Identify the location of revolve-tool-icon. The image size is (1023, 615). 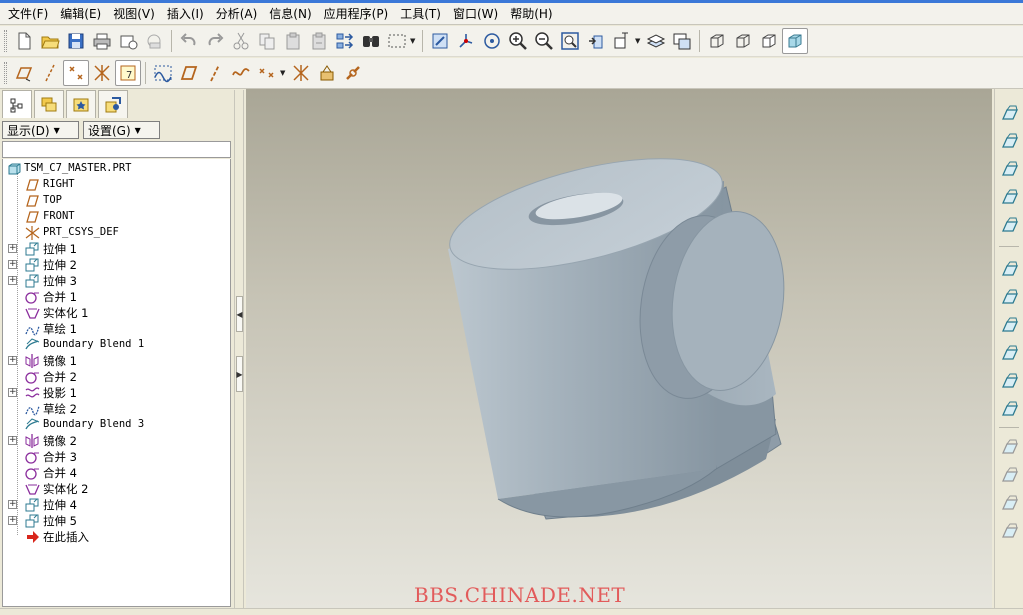
(1009, 297).